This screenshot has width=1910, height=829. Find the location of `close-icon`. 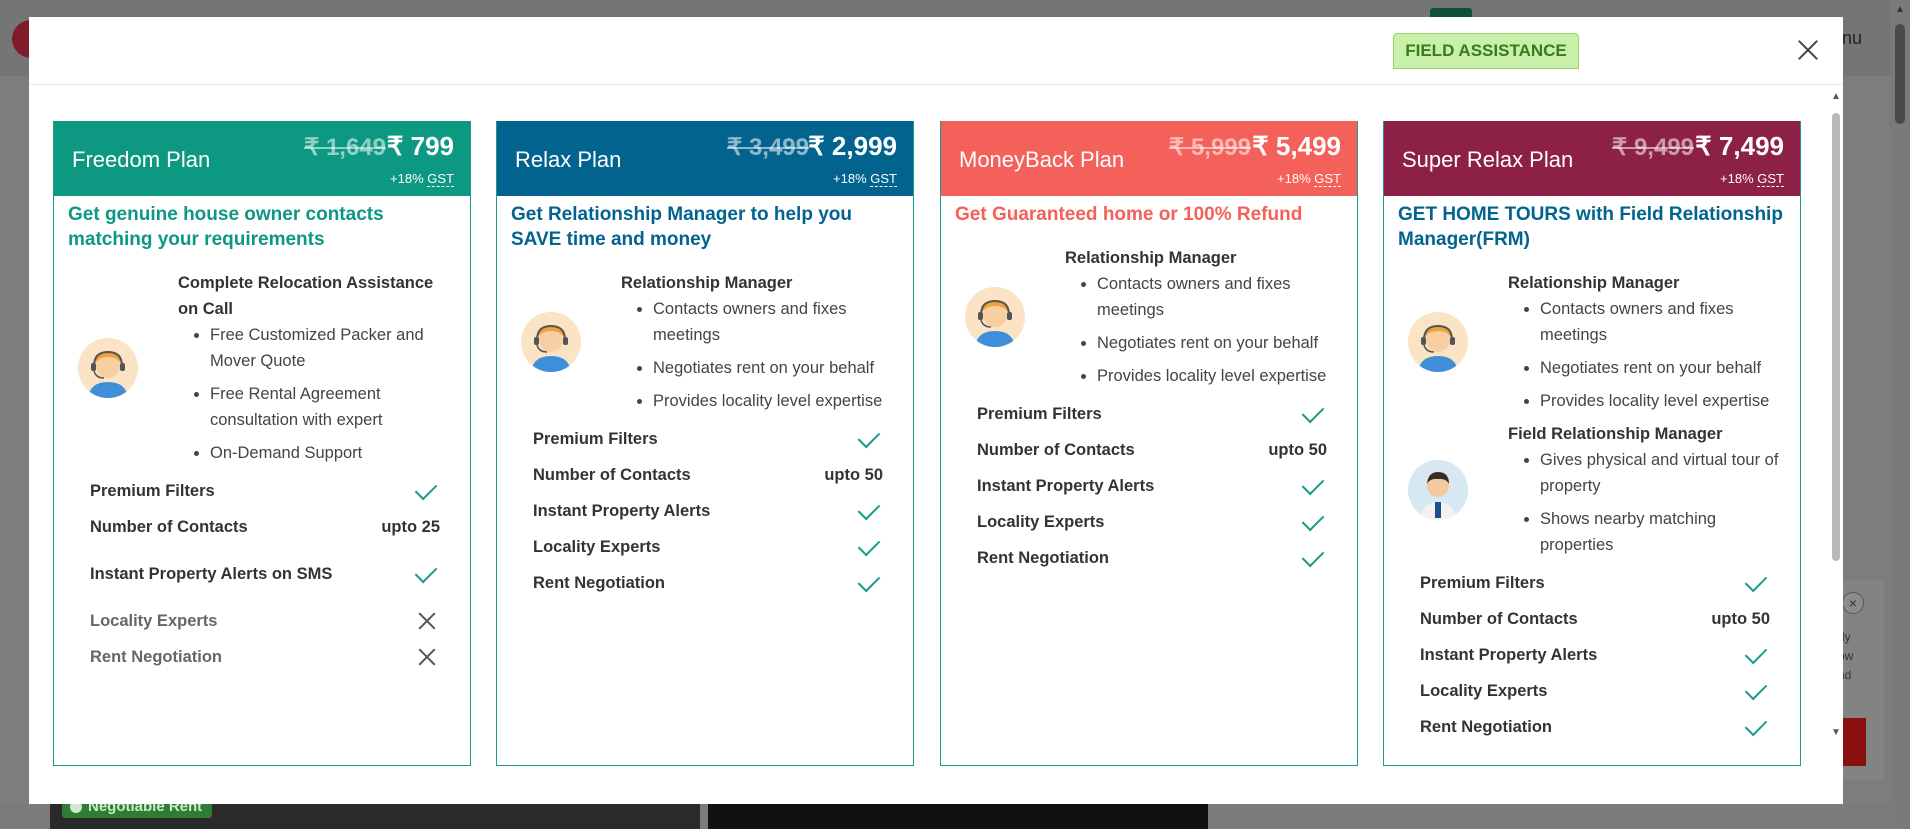

close-icon is located at coordinates (1808, 50).